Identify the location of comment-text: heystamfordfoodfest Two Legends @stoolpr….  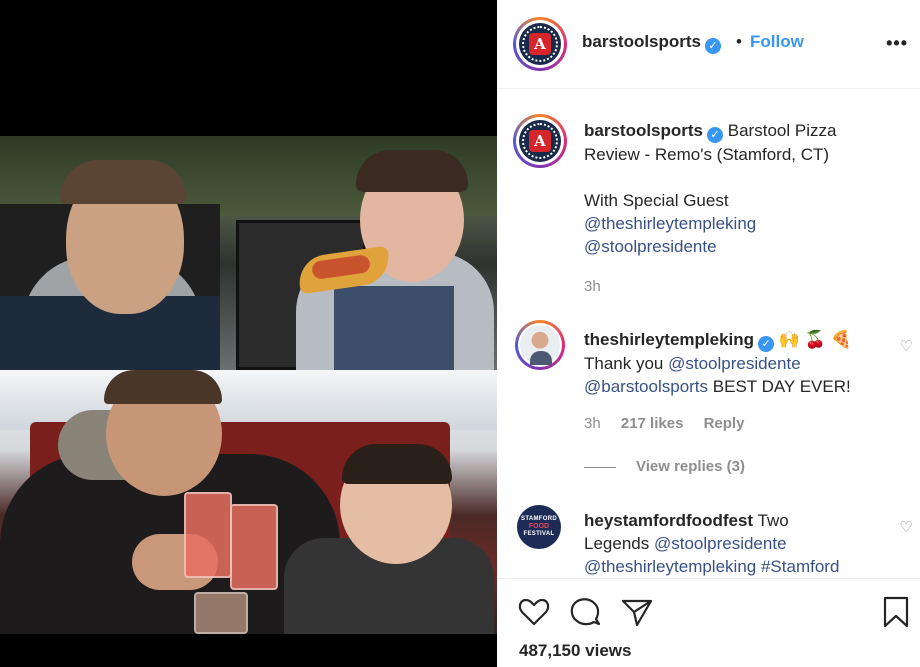
(744, 543).